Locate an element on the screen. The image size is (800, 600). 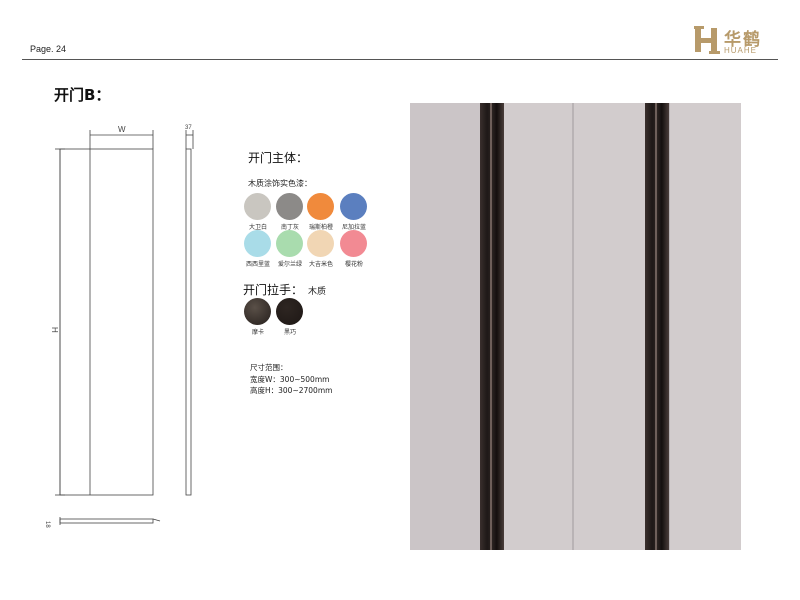
handle-material: 木质 is located at coordinates (317, 292).